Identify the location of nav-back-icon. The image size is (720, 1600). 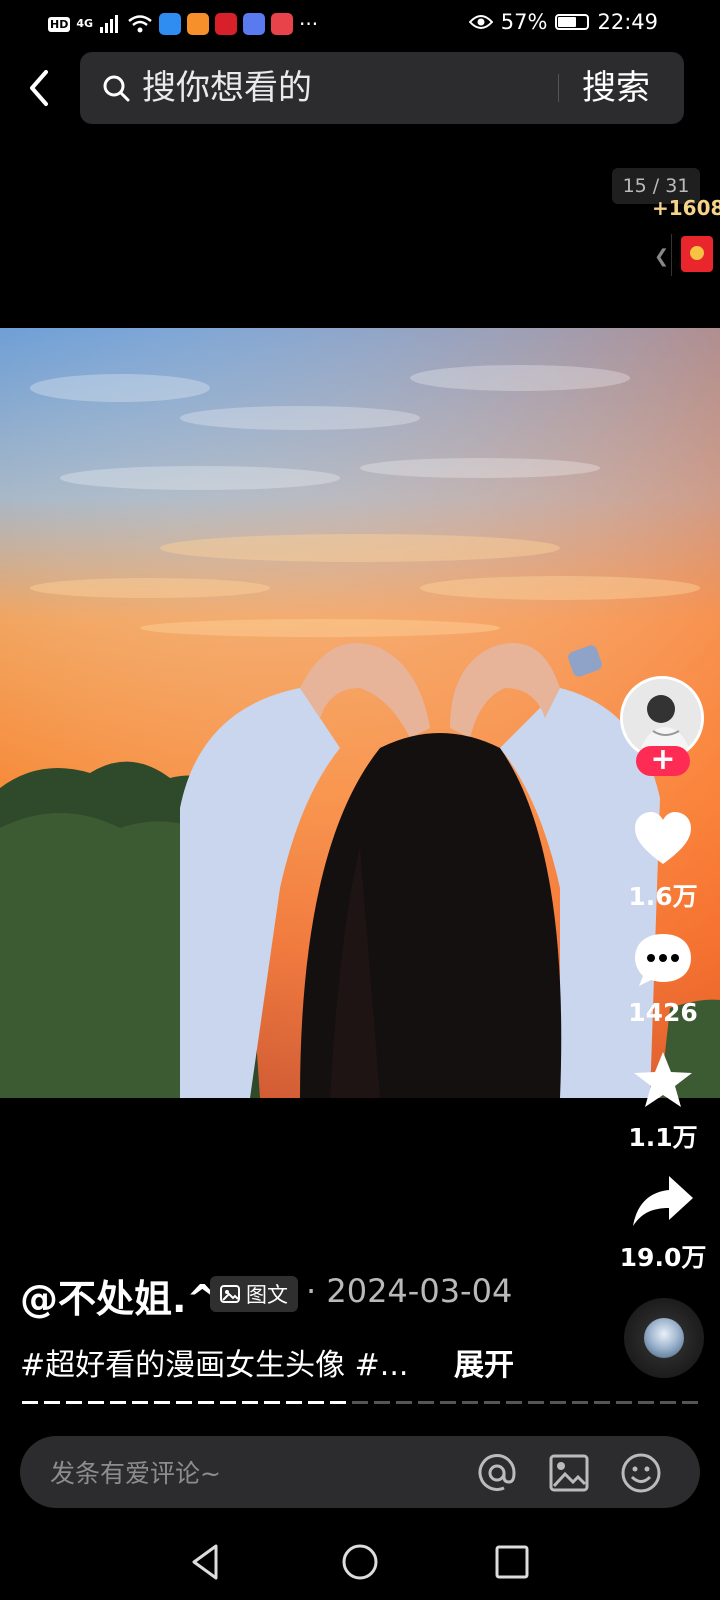
(206, 1562).